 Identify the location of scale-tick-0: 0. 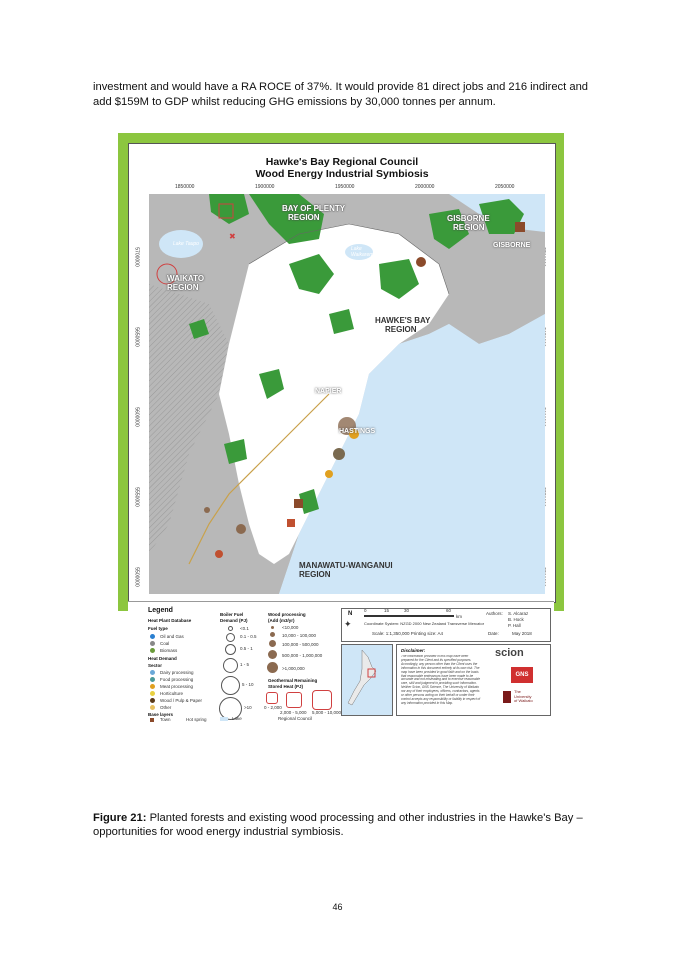
(365, 610).